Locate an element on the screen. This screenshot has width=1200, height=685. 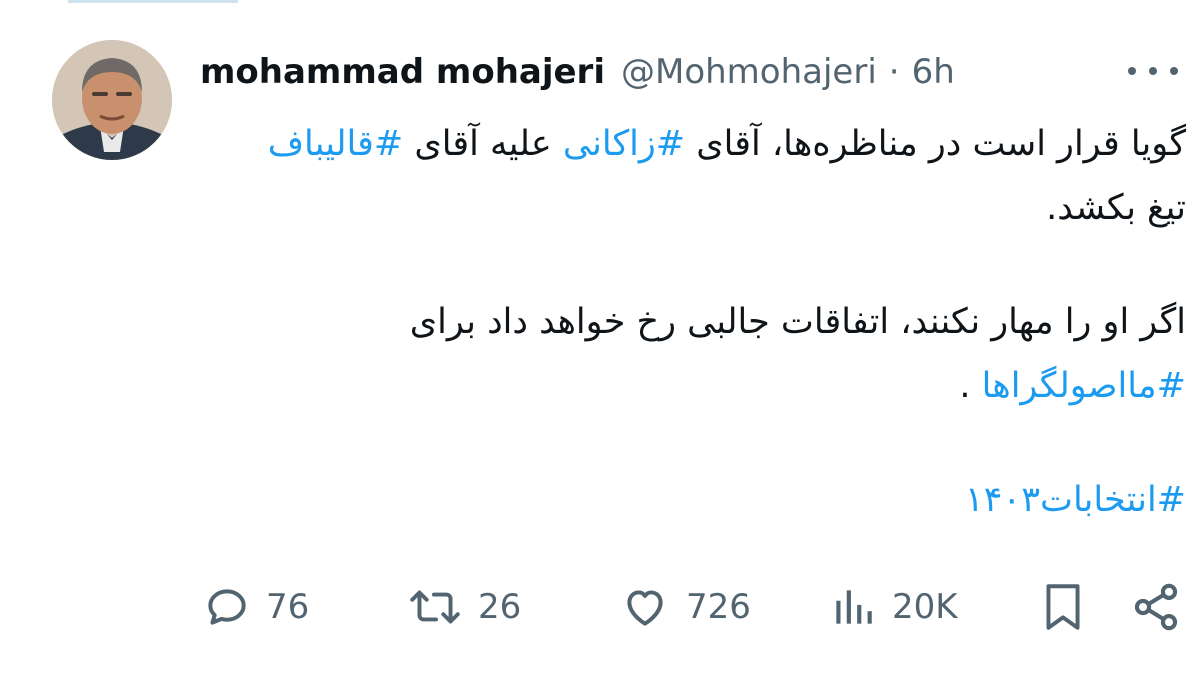
tweet-text-segment: . is located at coordinates (970, 386).